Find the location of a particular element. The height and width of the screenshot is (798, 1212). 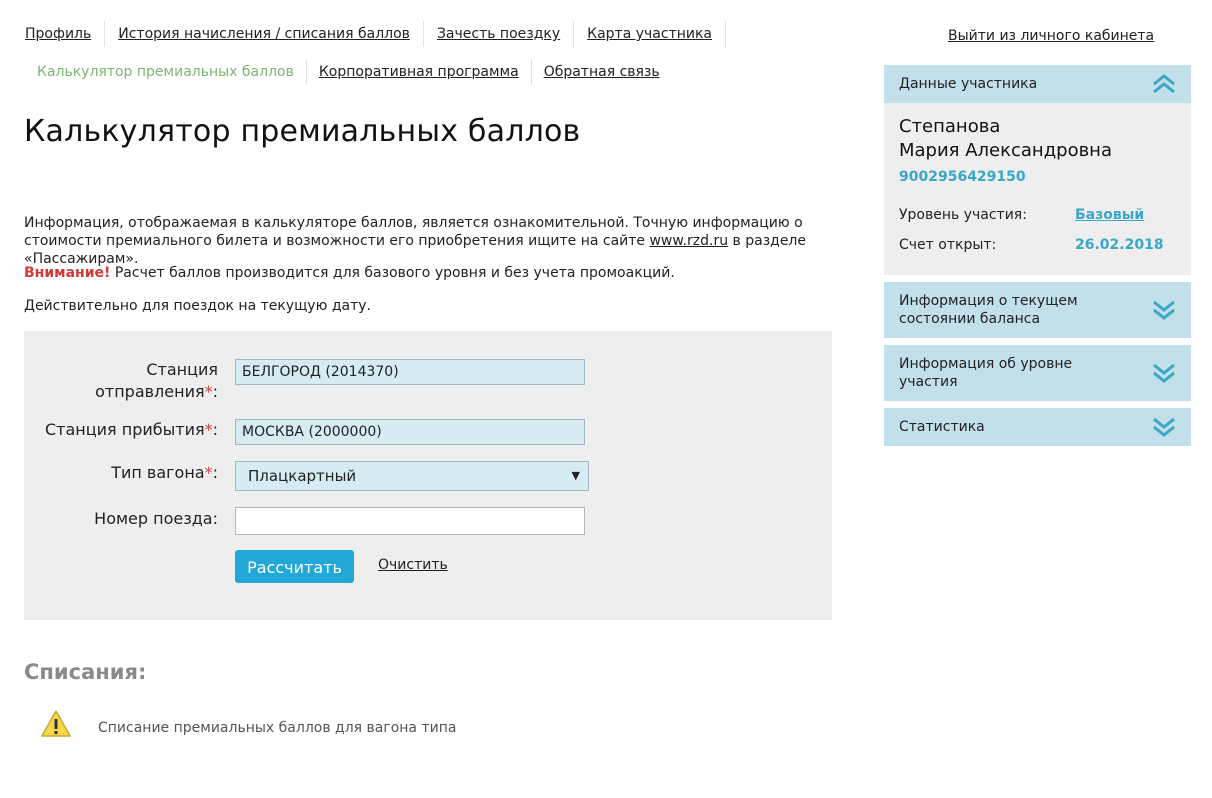

car-type-label: Тип вагона*: is located at coordinates (164, 473).